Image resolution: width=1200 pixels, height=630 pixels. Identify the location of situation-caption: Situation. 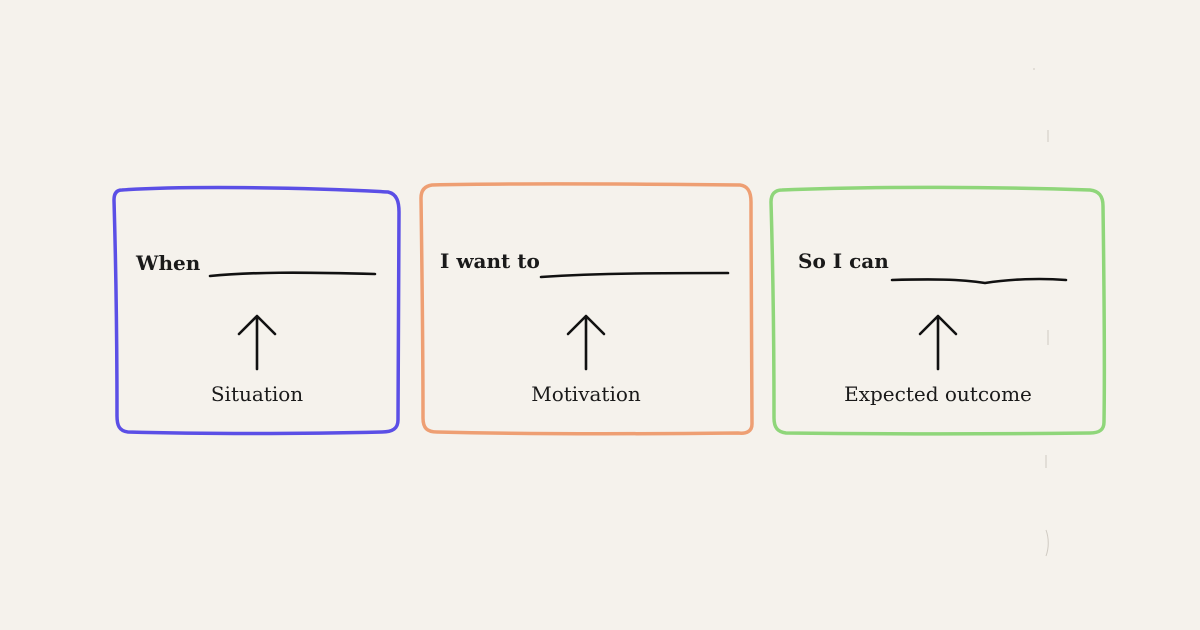
(257, 394).